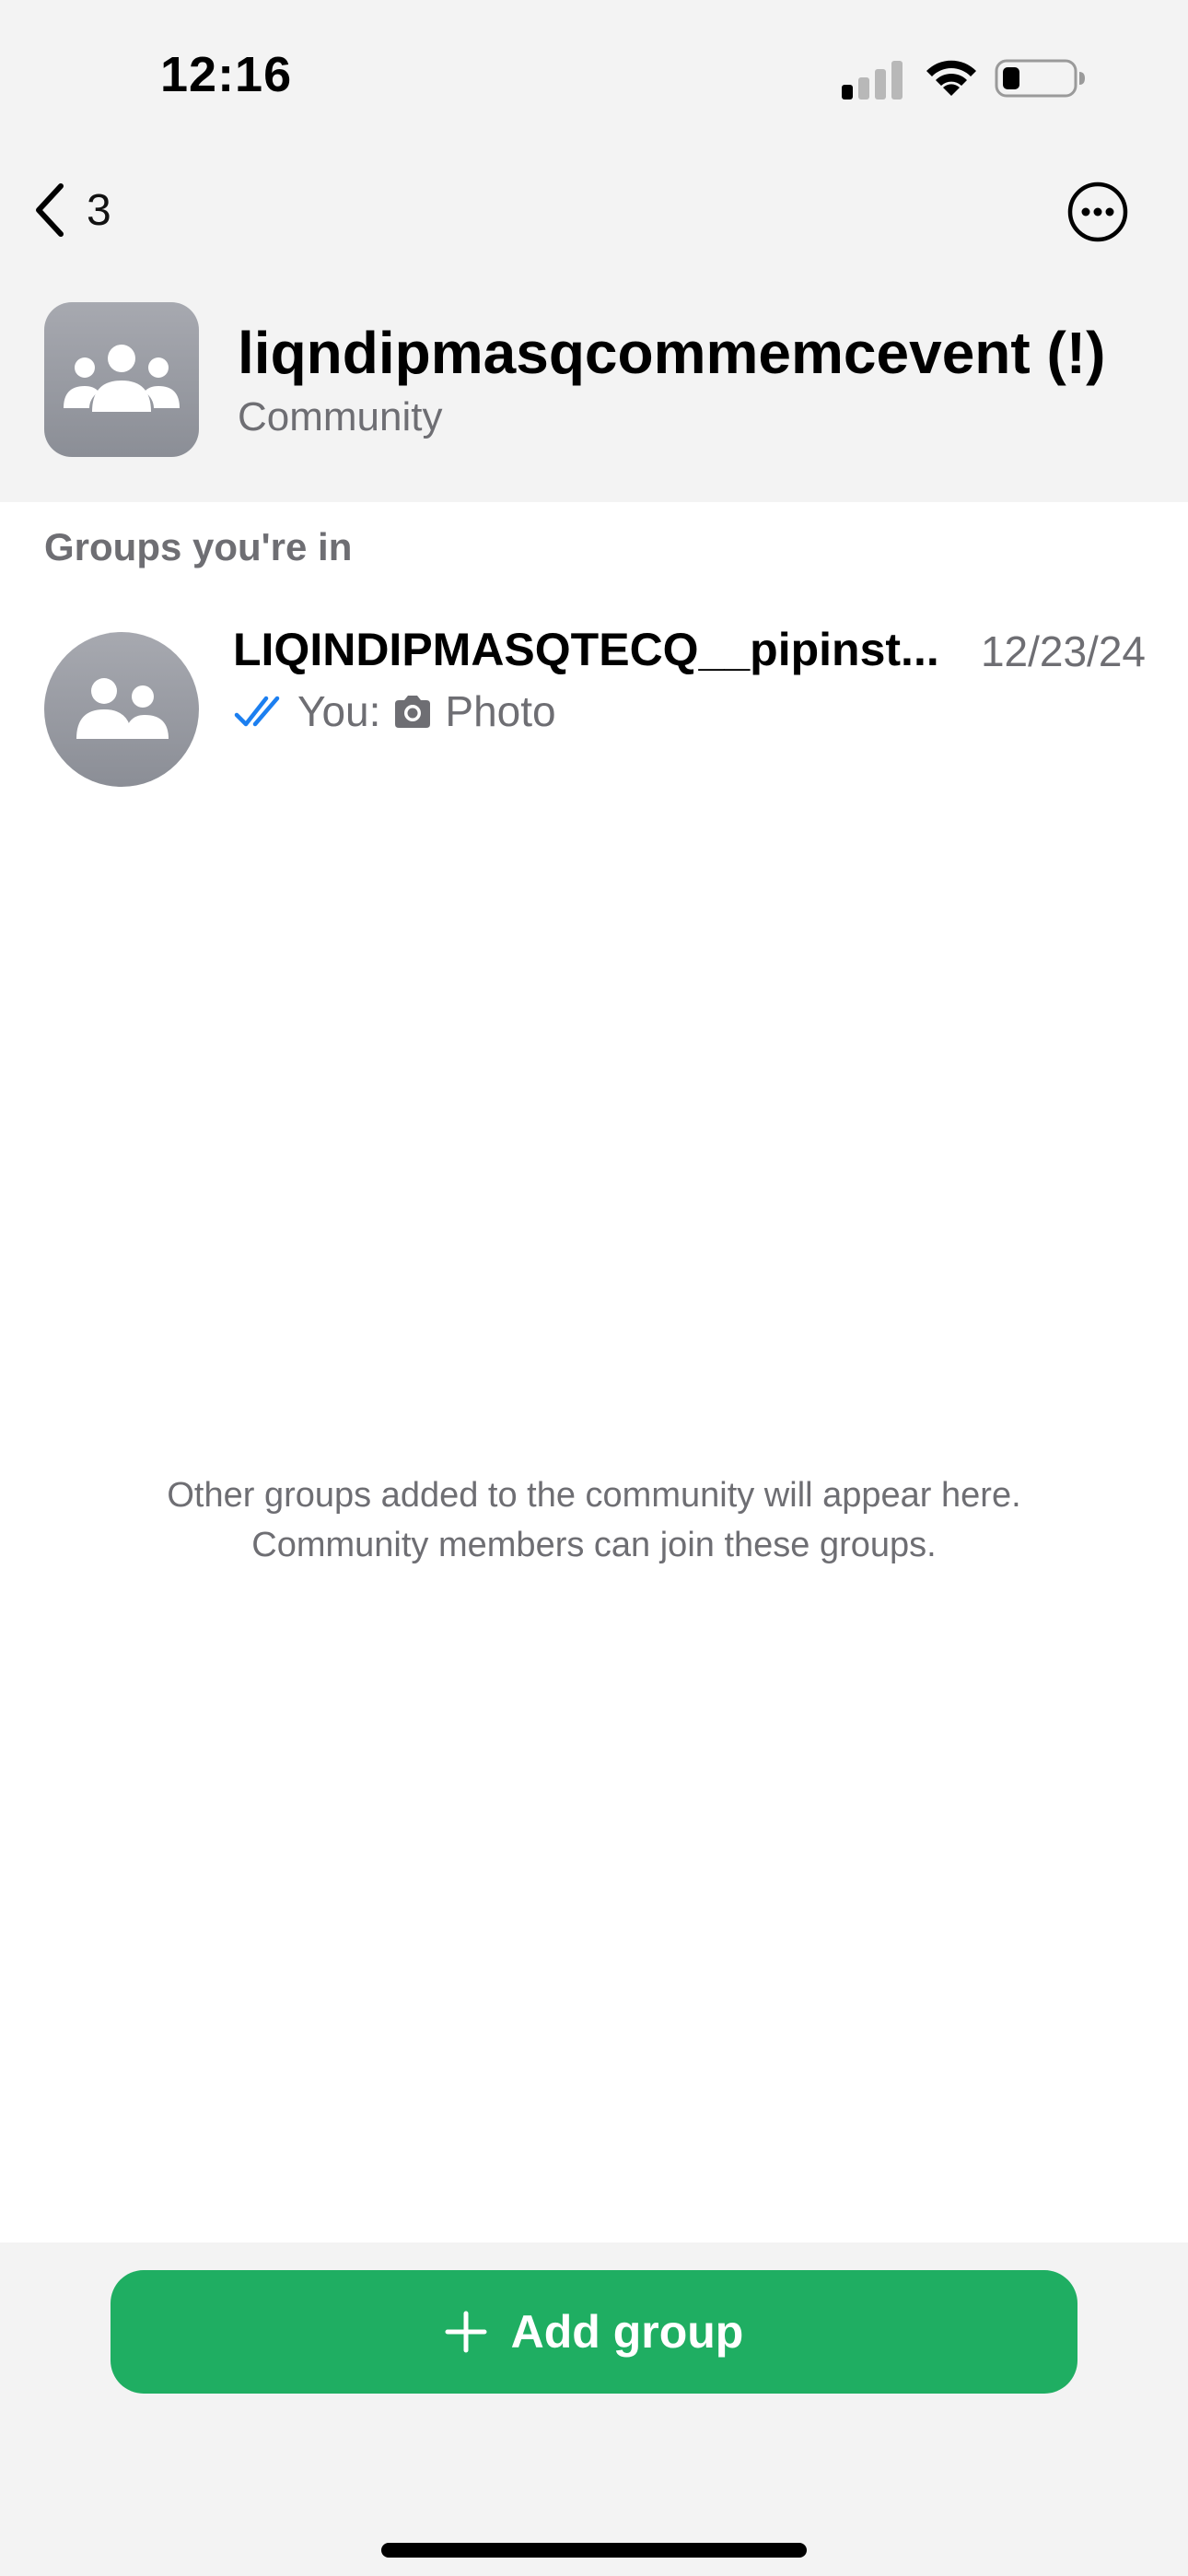 This screenshot has width=1188, height=2576. I want to click on wifi-icon, so click(951, 78).